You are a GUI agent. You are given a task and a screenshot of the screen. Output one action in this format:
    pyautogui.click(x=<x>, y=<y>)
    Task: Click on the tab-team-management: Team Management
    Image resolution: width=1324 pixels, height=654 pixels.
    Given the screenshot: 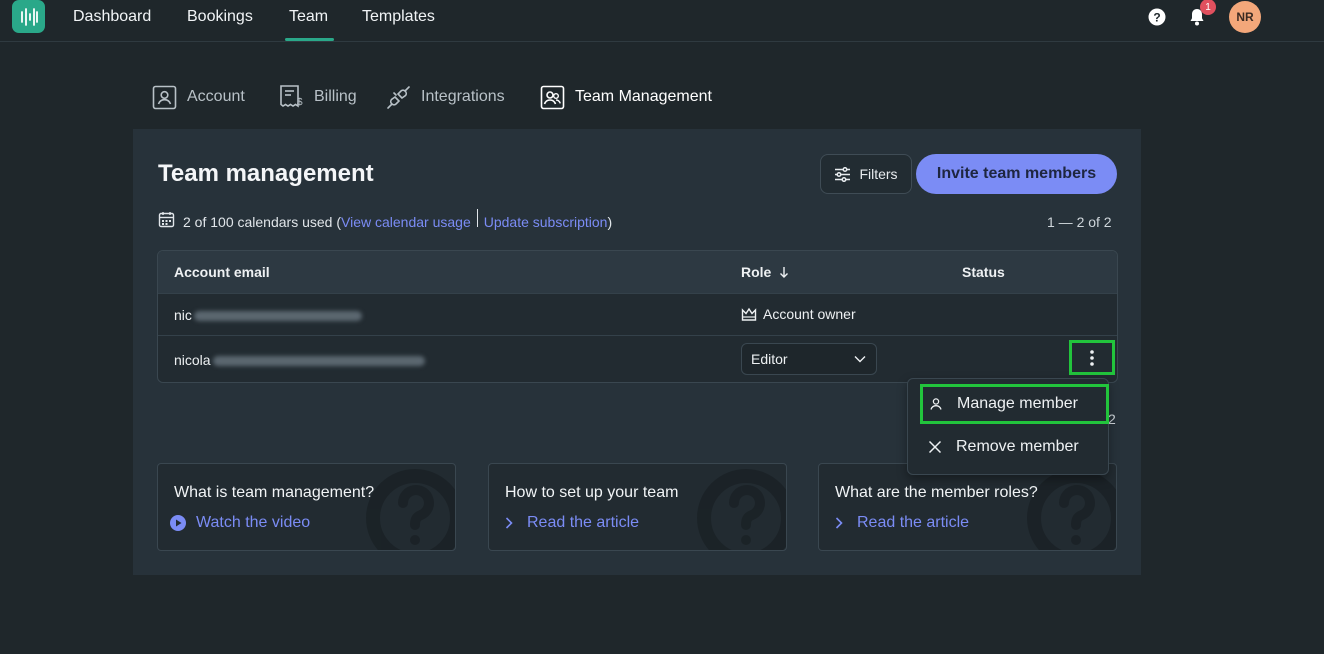 What is the action you would take?
    pyautogui.click(x=626, y=97)
    